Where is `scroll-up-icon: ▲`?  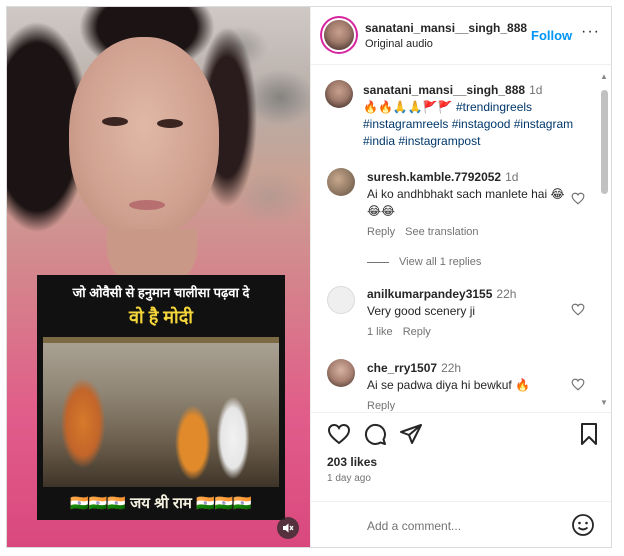
scroll-up-icon: ▲ is located at coordinates (604, 76).